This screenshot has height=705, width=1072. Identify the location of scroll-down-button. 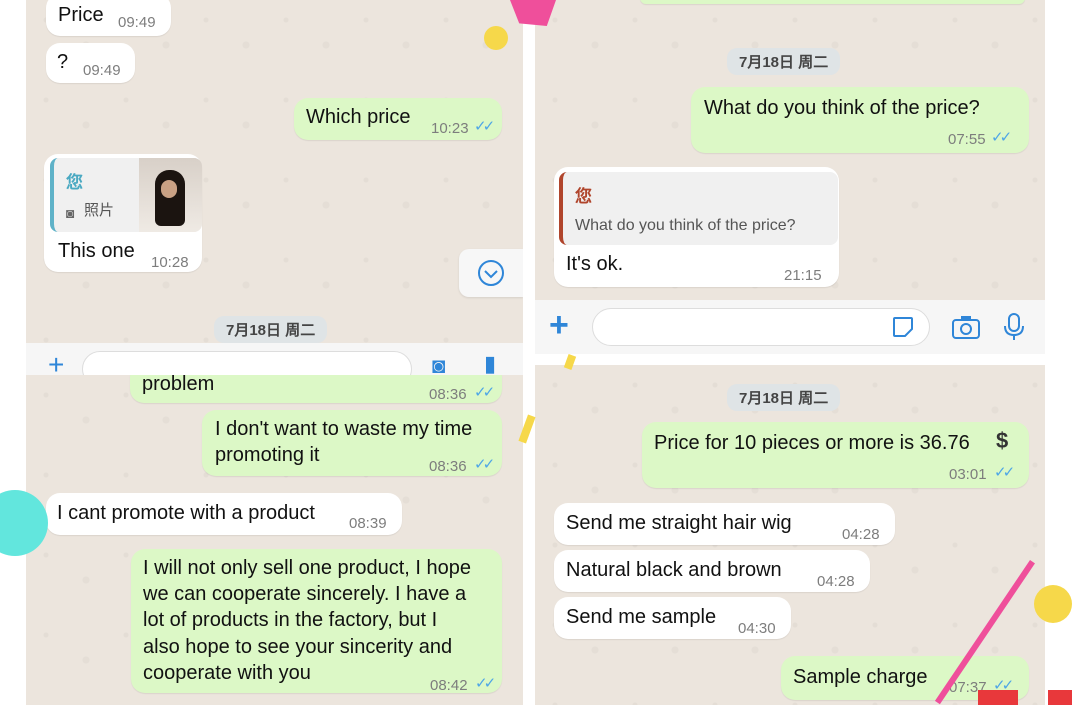
(491, 273).